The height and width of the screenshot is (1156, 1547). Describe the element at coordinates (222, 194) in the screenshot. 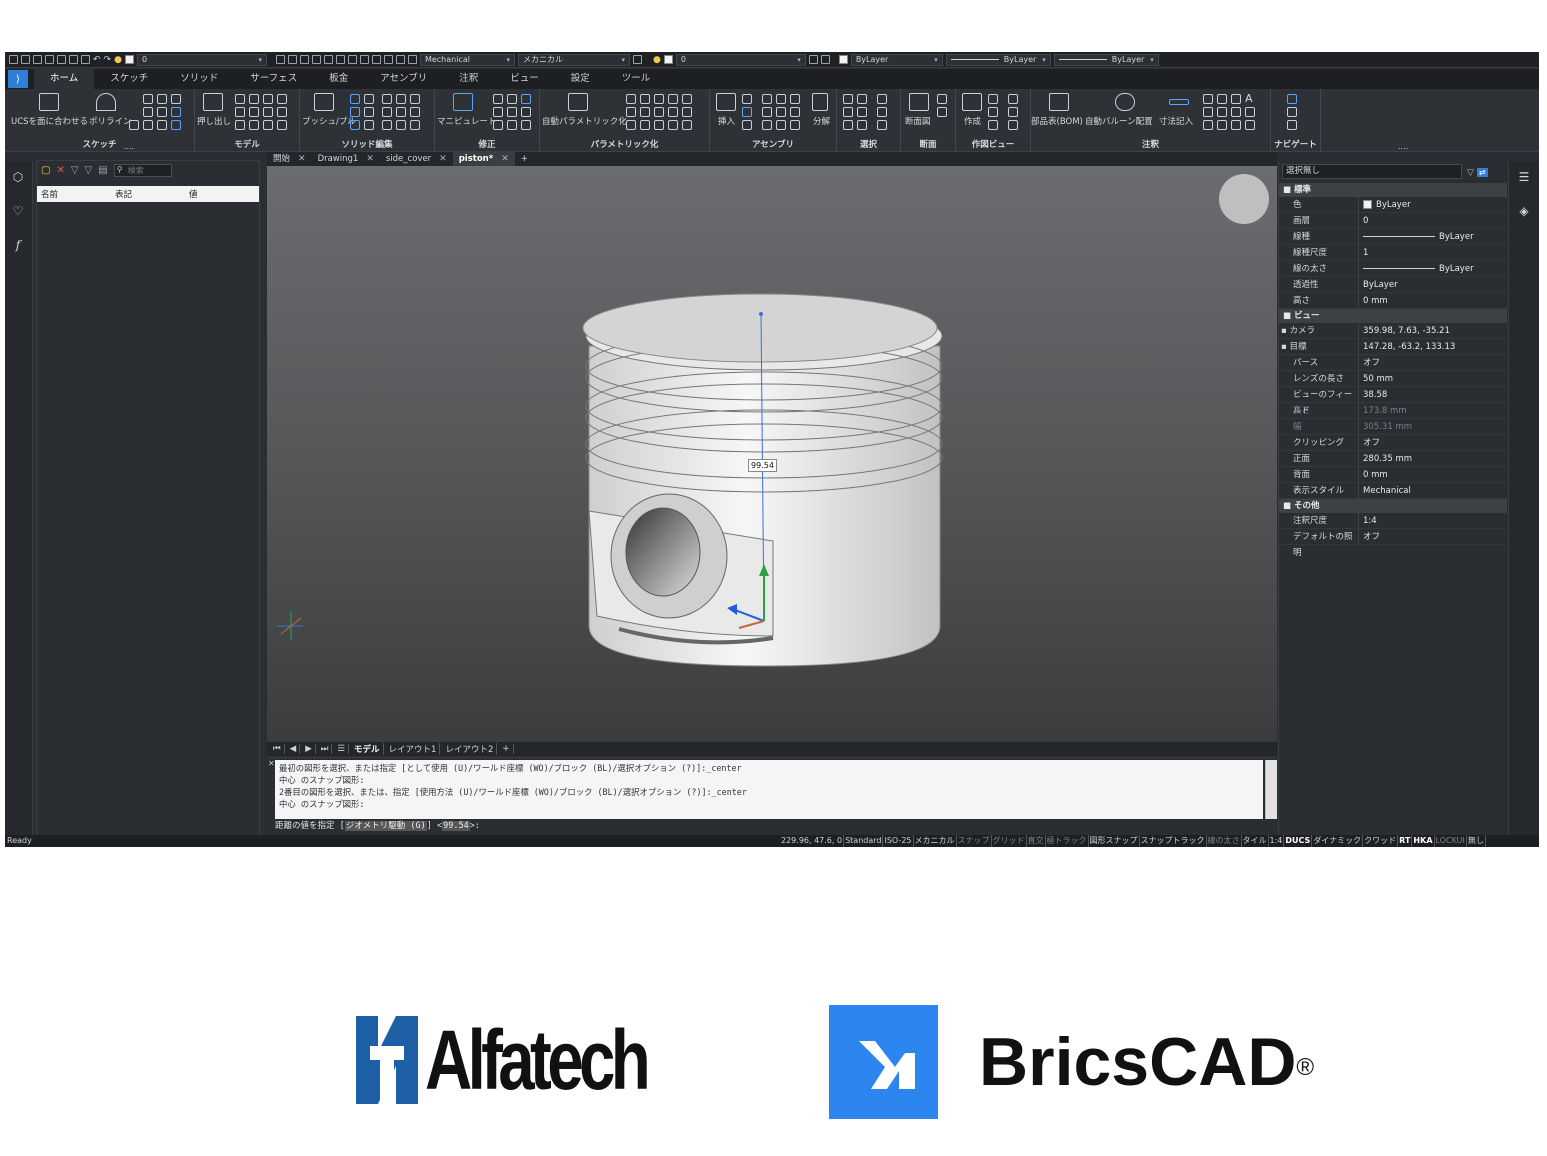

I see `col-value: 値` at that location.